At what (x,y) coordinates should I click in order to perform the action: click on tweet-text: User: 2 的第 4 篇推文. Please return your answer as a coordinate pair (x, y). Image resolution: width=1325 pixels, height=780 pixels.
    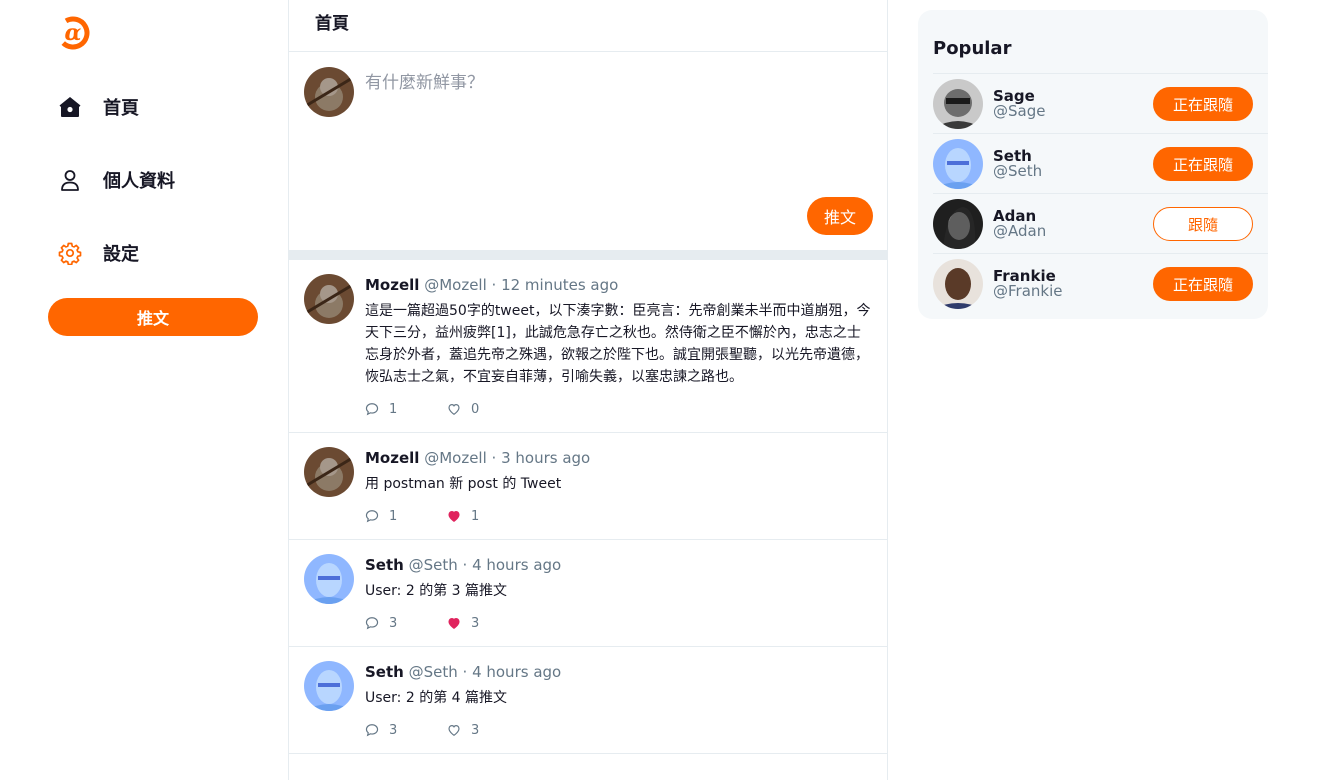
    Looking at the image, I should click on (436, 698).